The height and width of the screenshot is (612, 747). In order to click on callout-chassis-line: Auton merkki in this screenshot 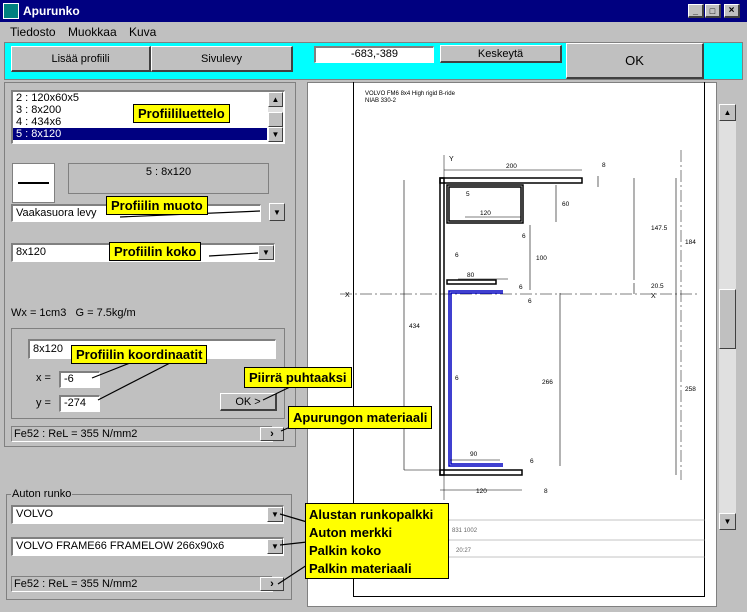, I will do `click(351, 532)`.